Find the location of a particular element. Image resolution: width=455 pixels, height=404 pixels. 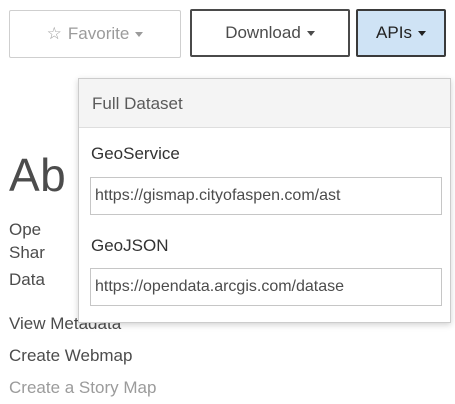

favorite-label: Favorite is located at coordinates (98, 33).